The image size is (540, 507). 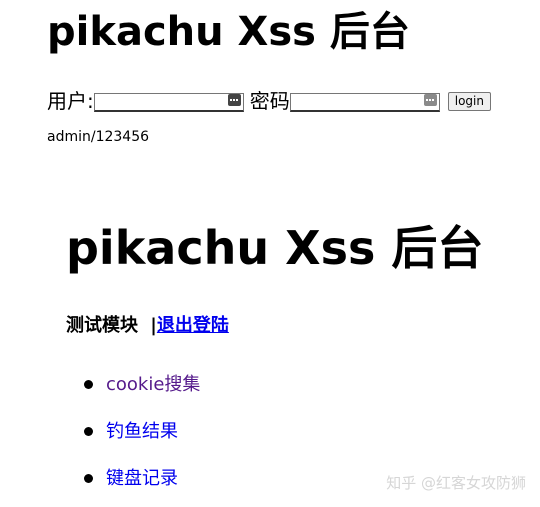 I want to click on logout-link: 退出登陆, so click(x=193, y=325).